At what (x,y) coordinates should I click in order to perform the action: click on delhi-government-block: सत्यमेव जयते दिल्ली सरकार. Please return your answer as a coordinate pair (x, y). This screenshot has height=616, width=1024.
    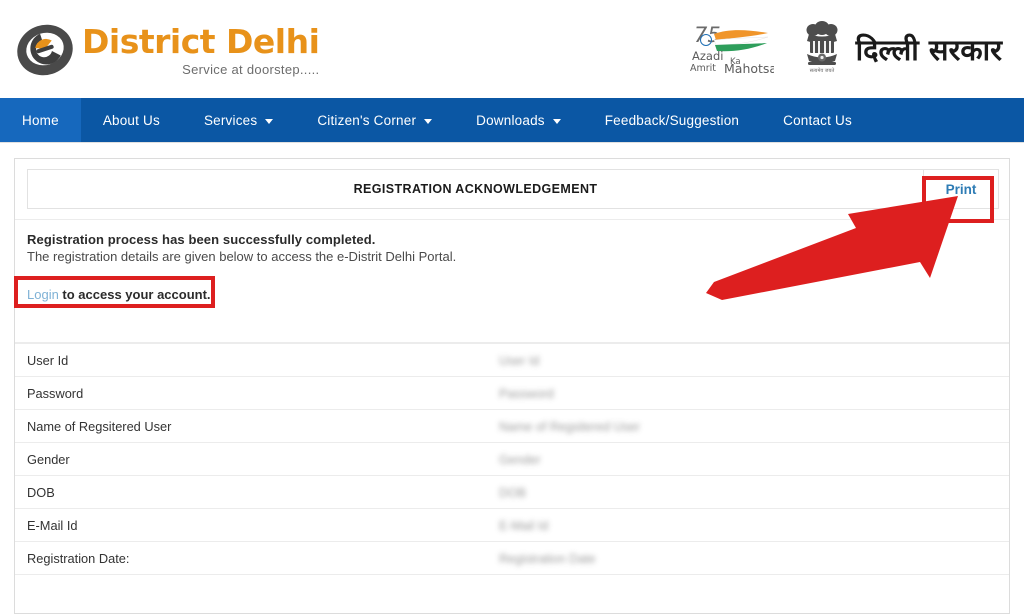
    Looking at the image, I should click on (901, 49).